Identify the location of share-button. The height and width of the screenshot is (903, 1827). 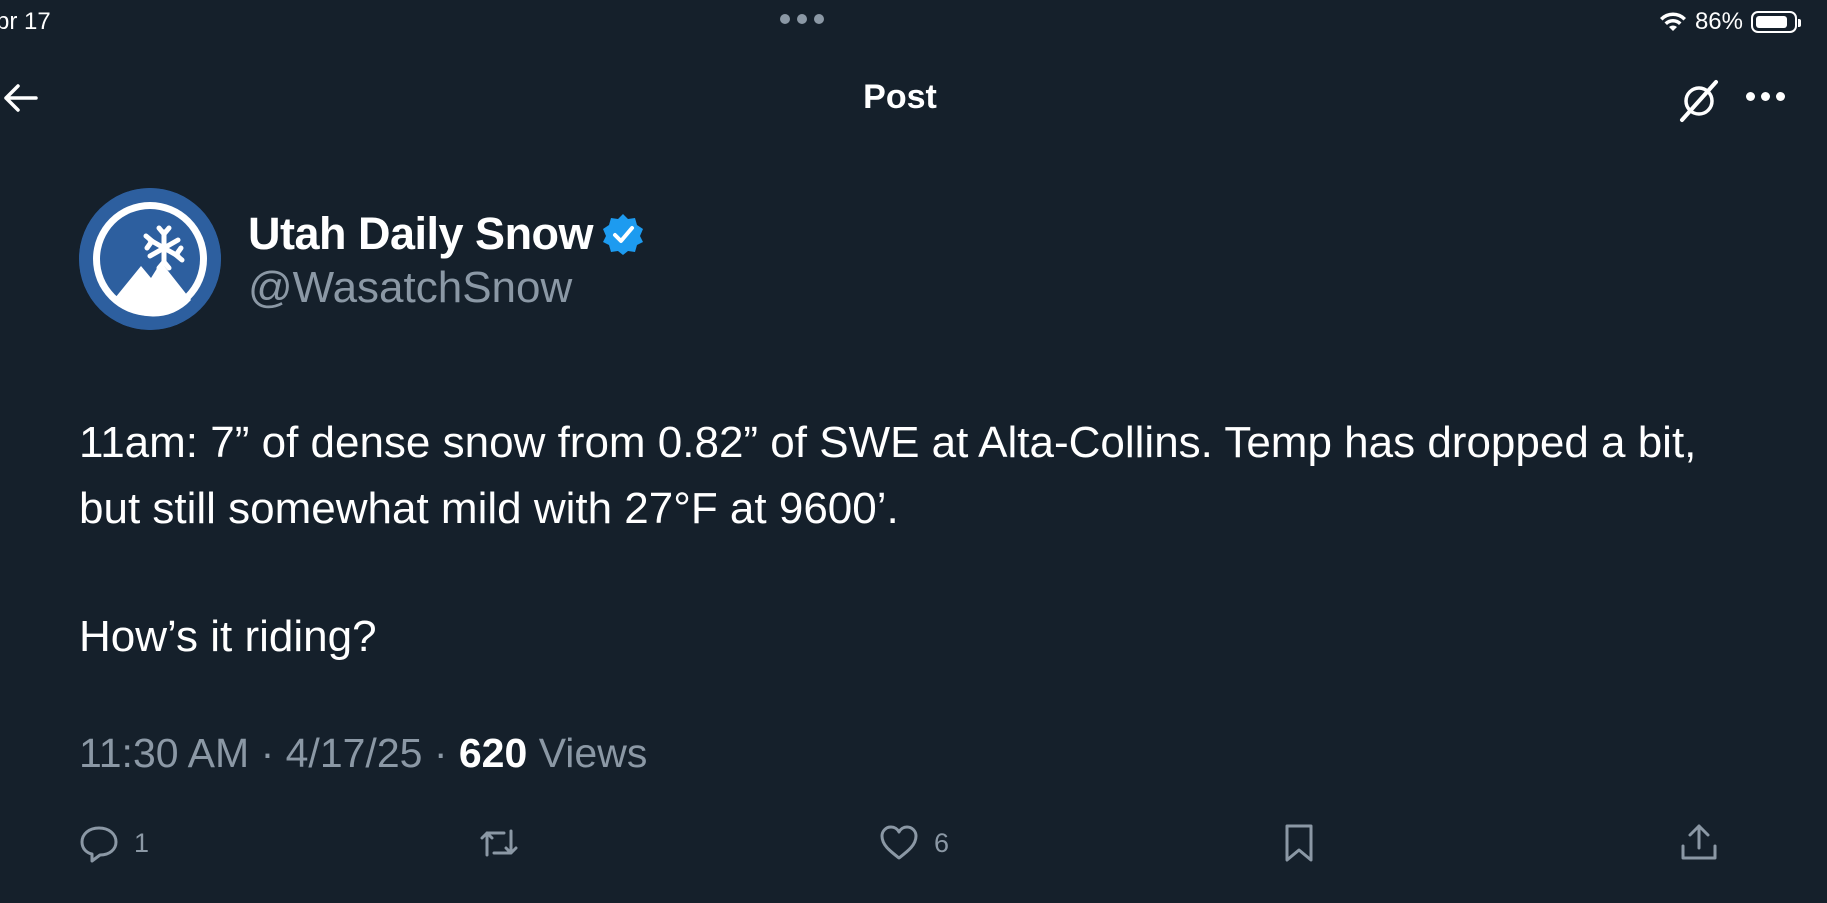
(1699, 843).